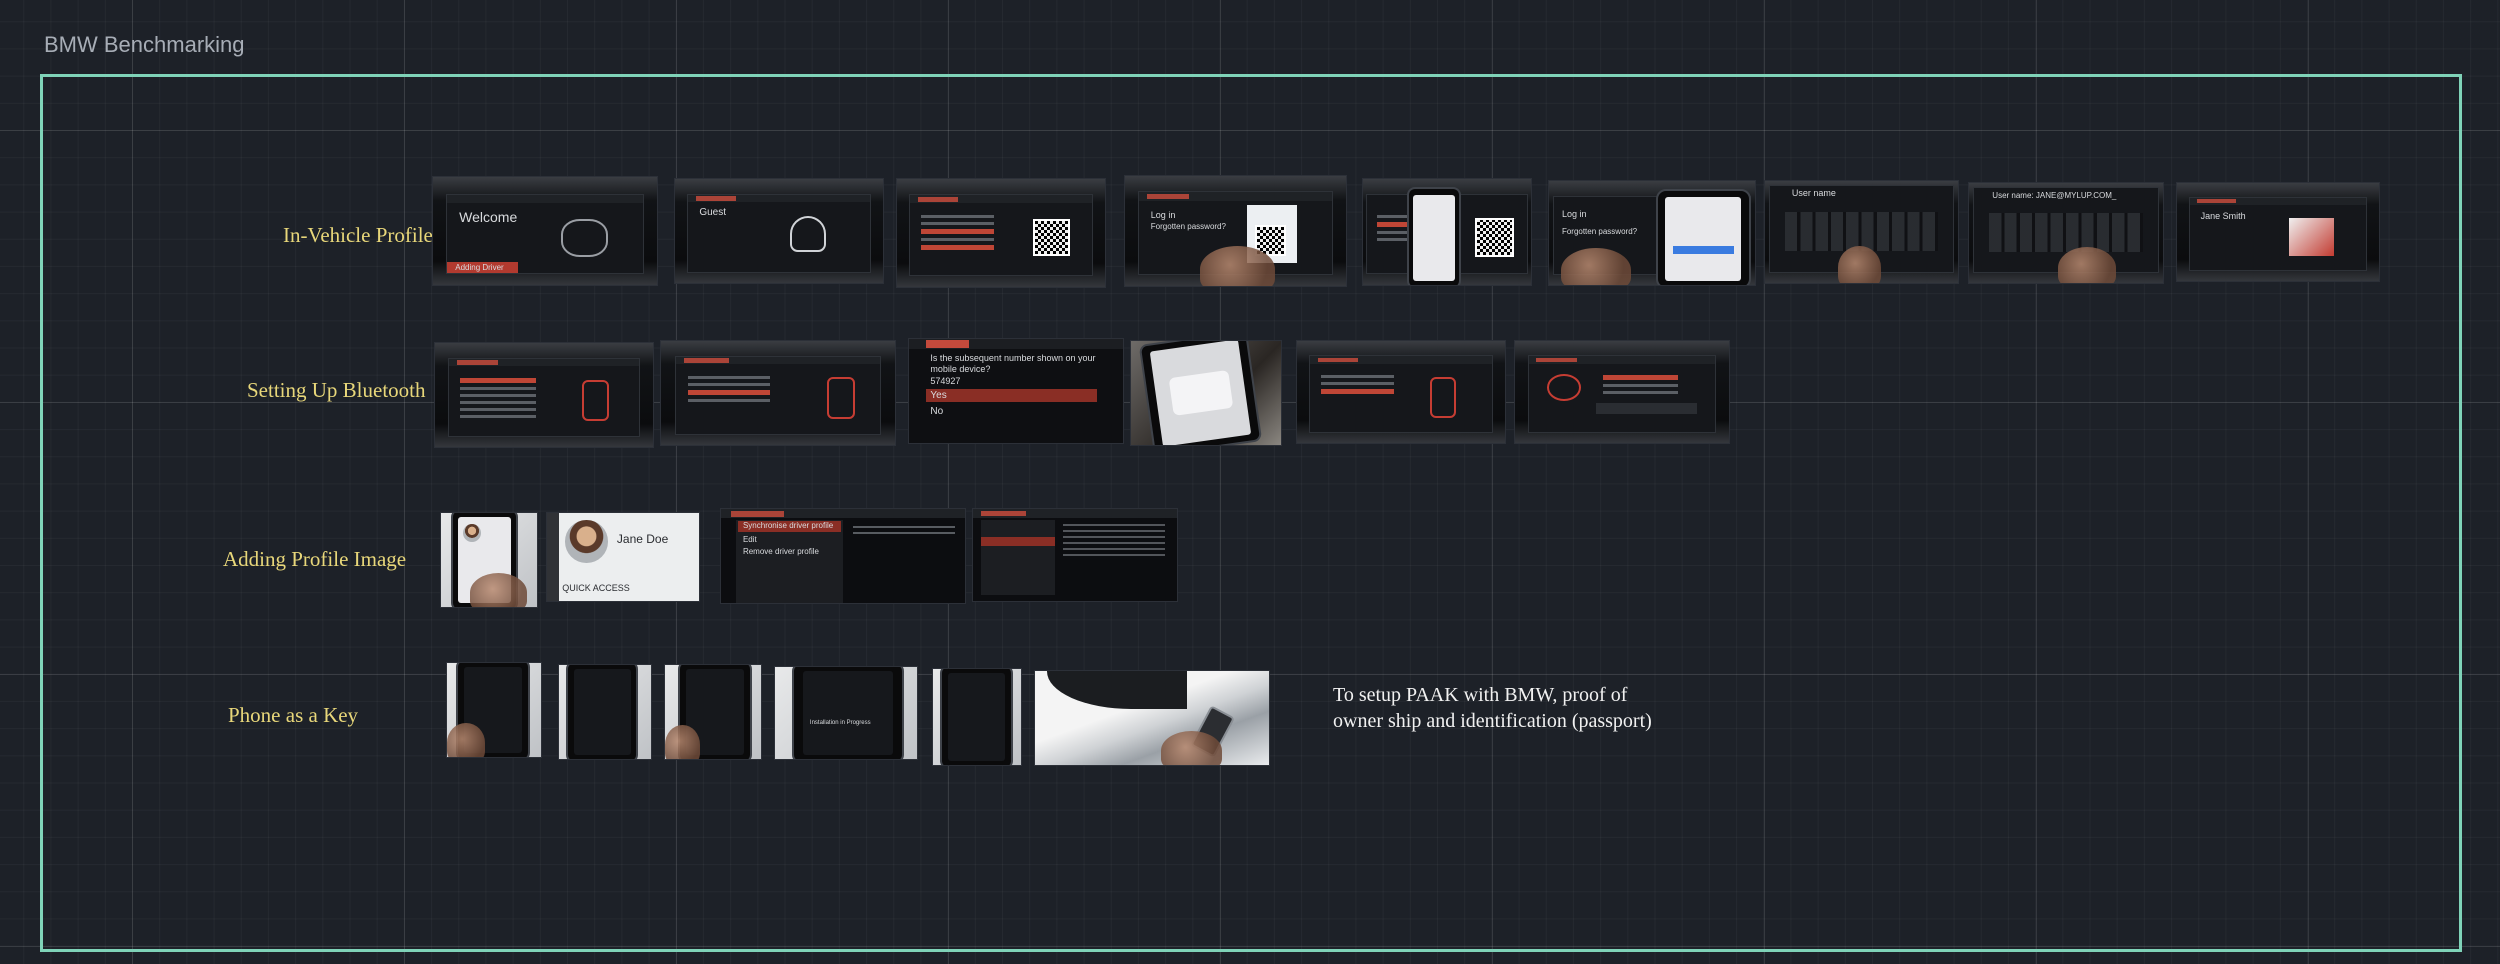  What do you see at coordinates (808, 234) in the screenshot?
I see `person-icon` at bounding box center [808, 234].